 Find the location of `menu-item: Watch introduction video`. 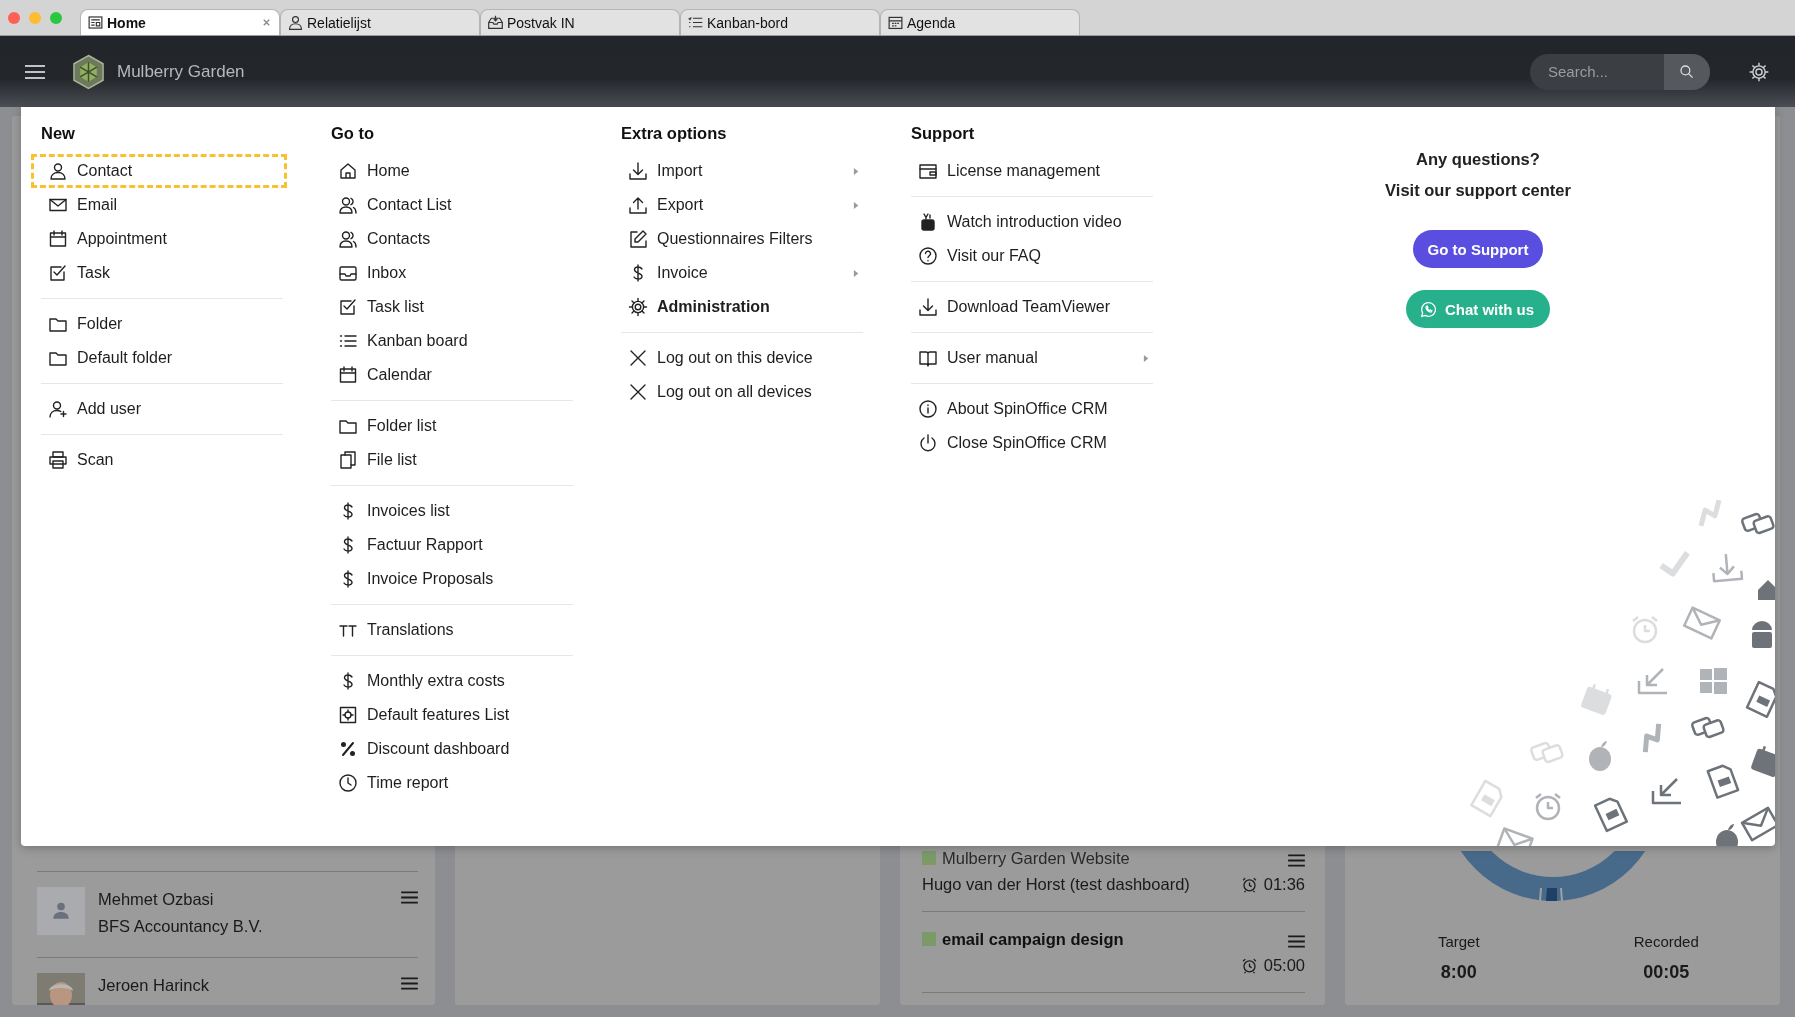

menu-item: Watch introduction video is located at coordinates (1029, 222).